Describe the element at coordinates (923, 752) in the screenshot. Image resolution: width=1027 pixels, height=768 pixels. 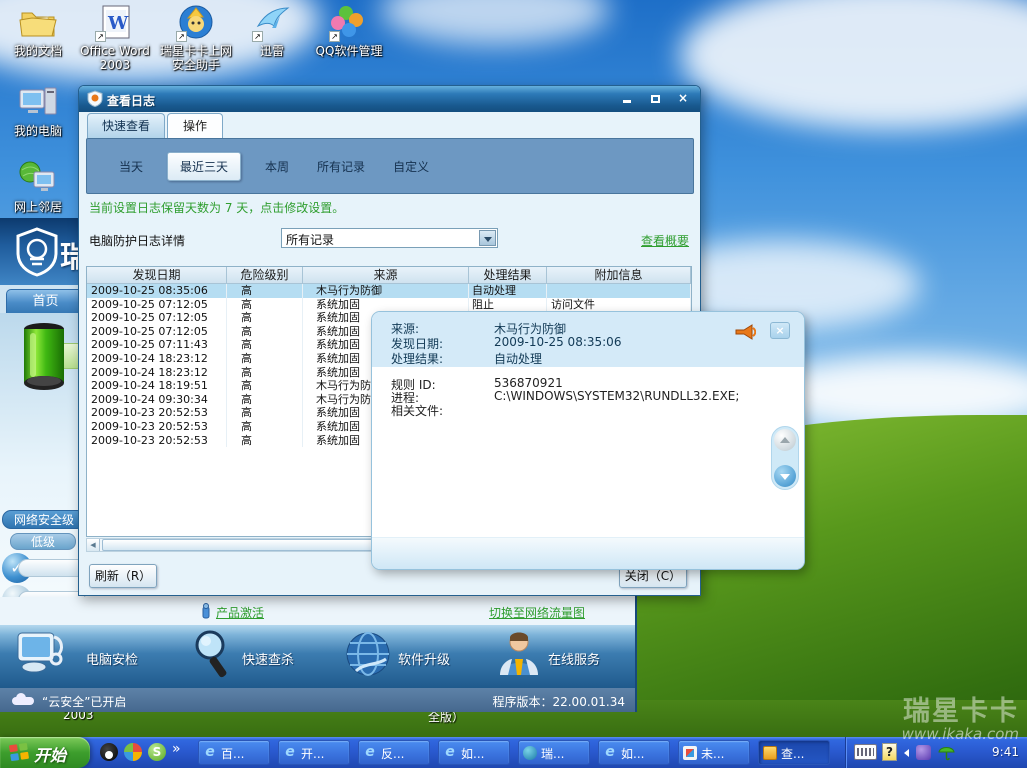
I see `tray-app-icon` at that location.